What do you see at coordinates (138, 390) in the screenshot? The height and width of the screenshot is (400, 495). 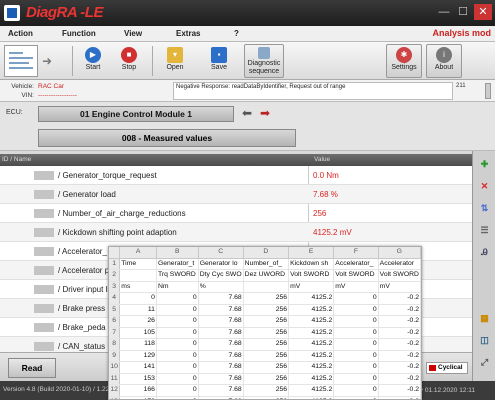 I see `sheet-cell: 166` at bounding box center [138, 390].